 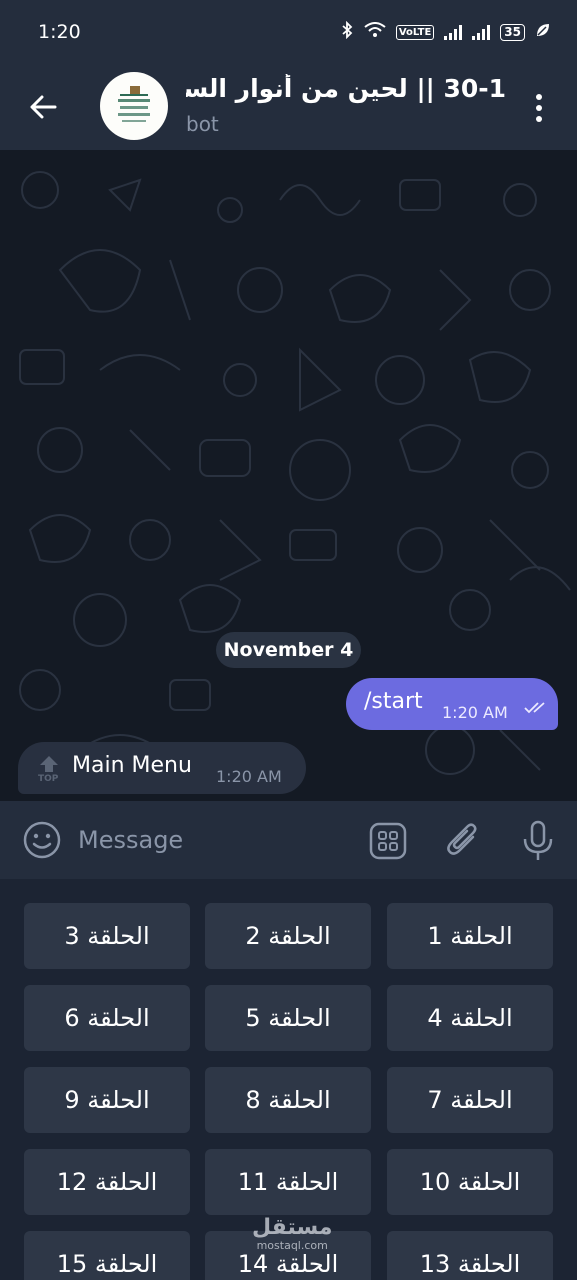 What do you see at coordinates (453, 32) in the screenshot?
I see `signal-icon` at bounding box center [453, 32].